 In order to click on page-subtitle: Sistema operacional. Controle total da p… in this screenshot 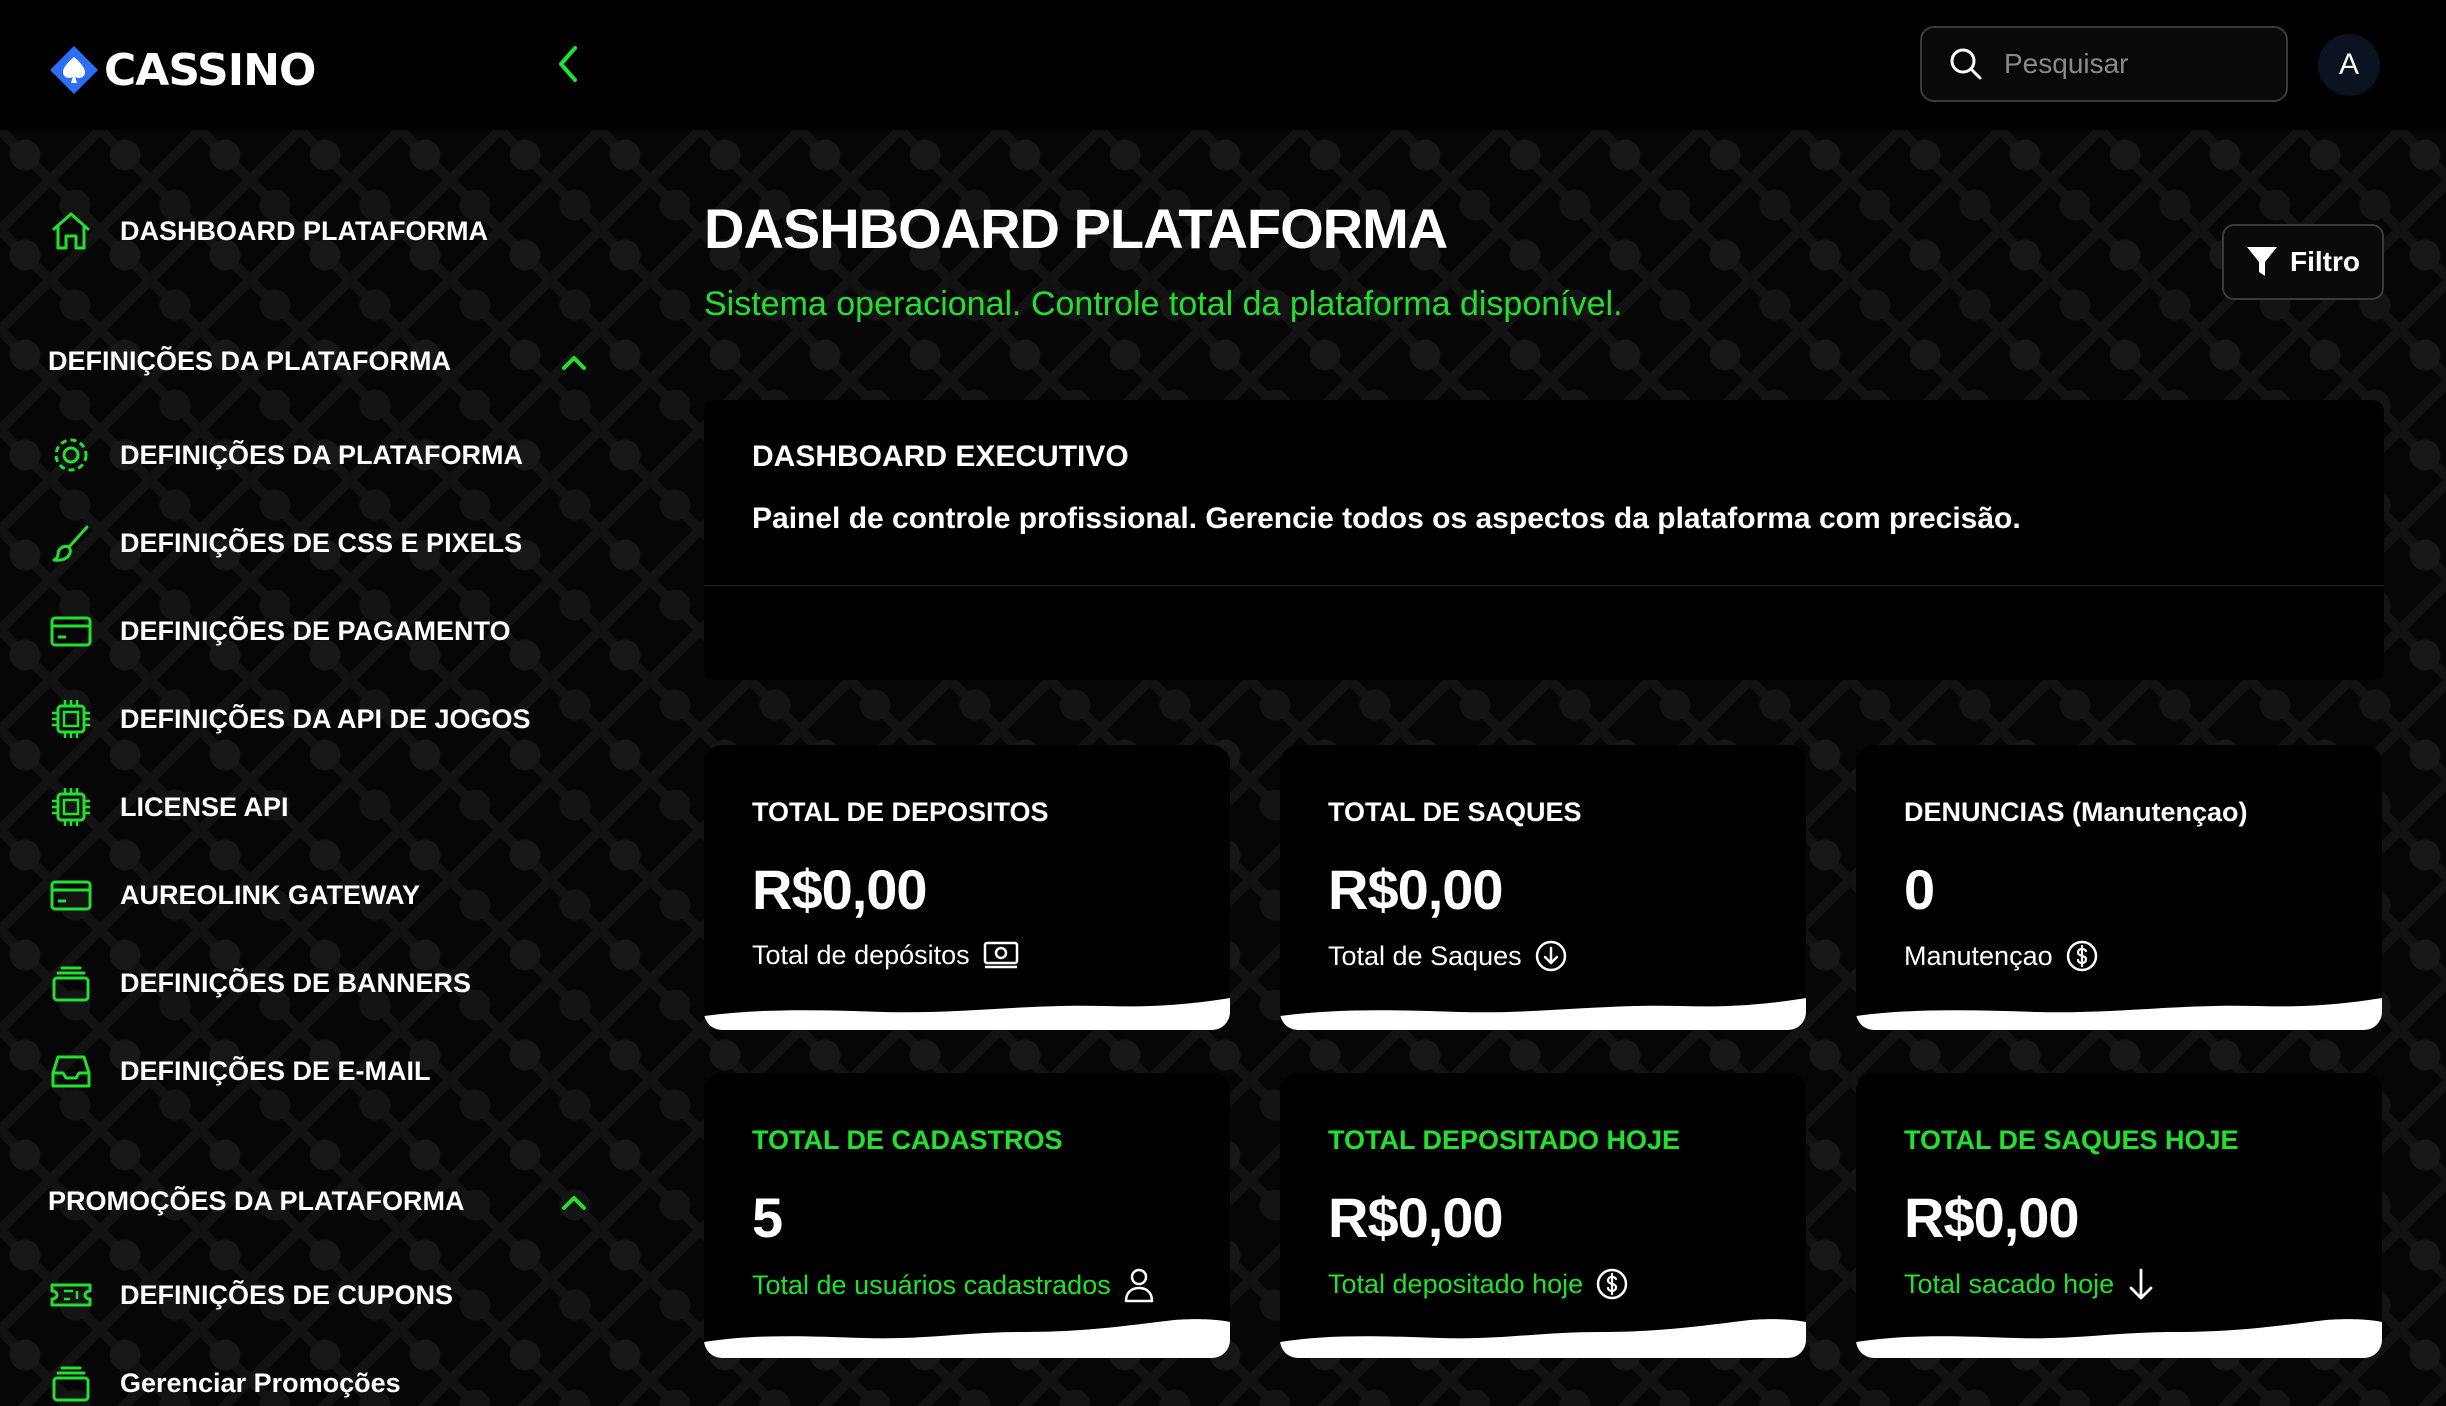, I will do `click(1163, 304)`.